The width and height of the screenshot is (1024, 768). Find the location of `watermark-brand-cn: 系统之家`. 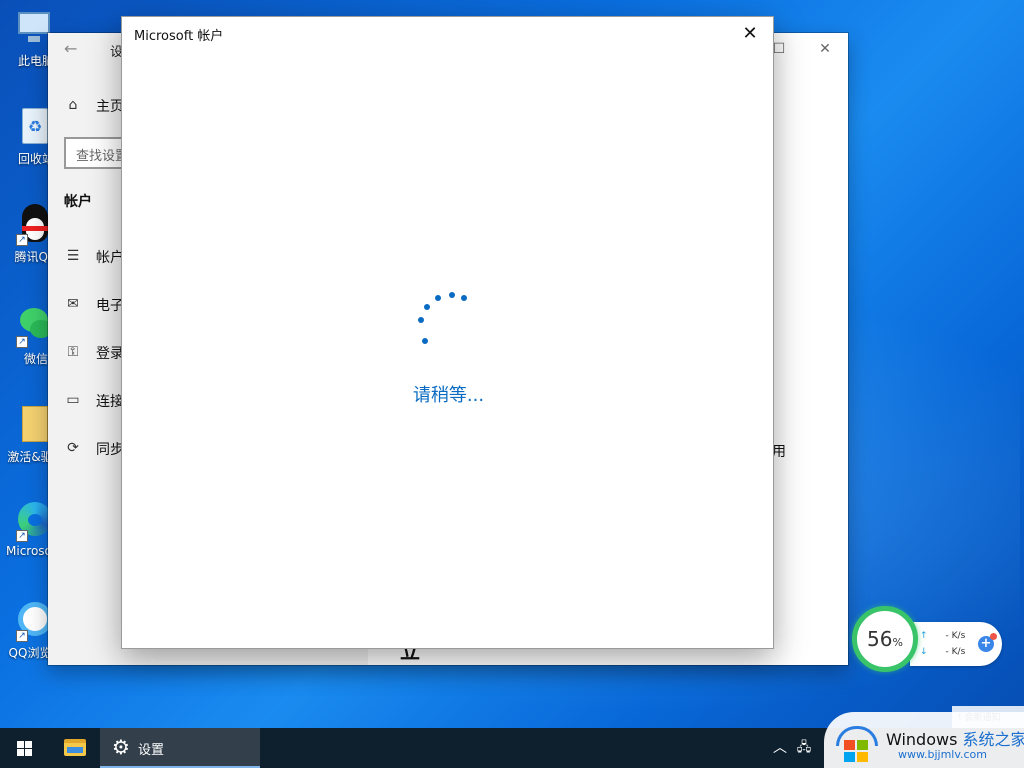

watermark-brand-cn: 系统之家 is located at coordinates (993, 739).